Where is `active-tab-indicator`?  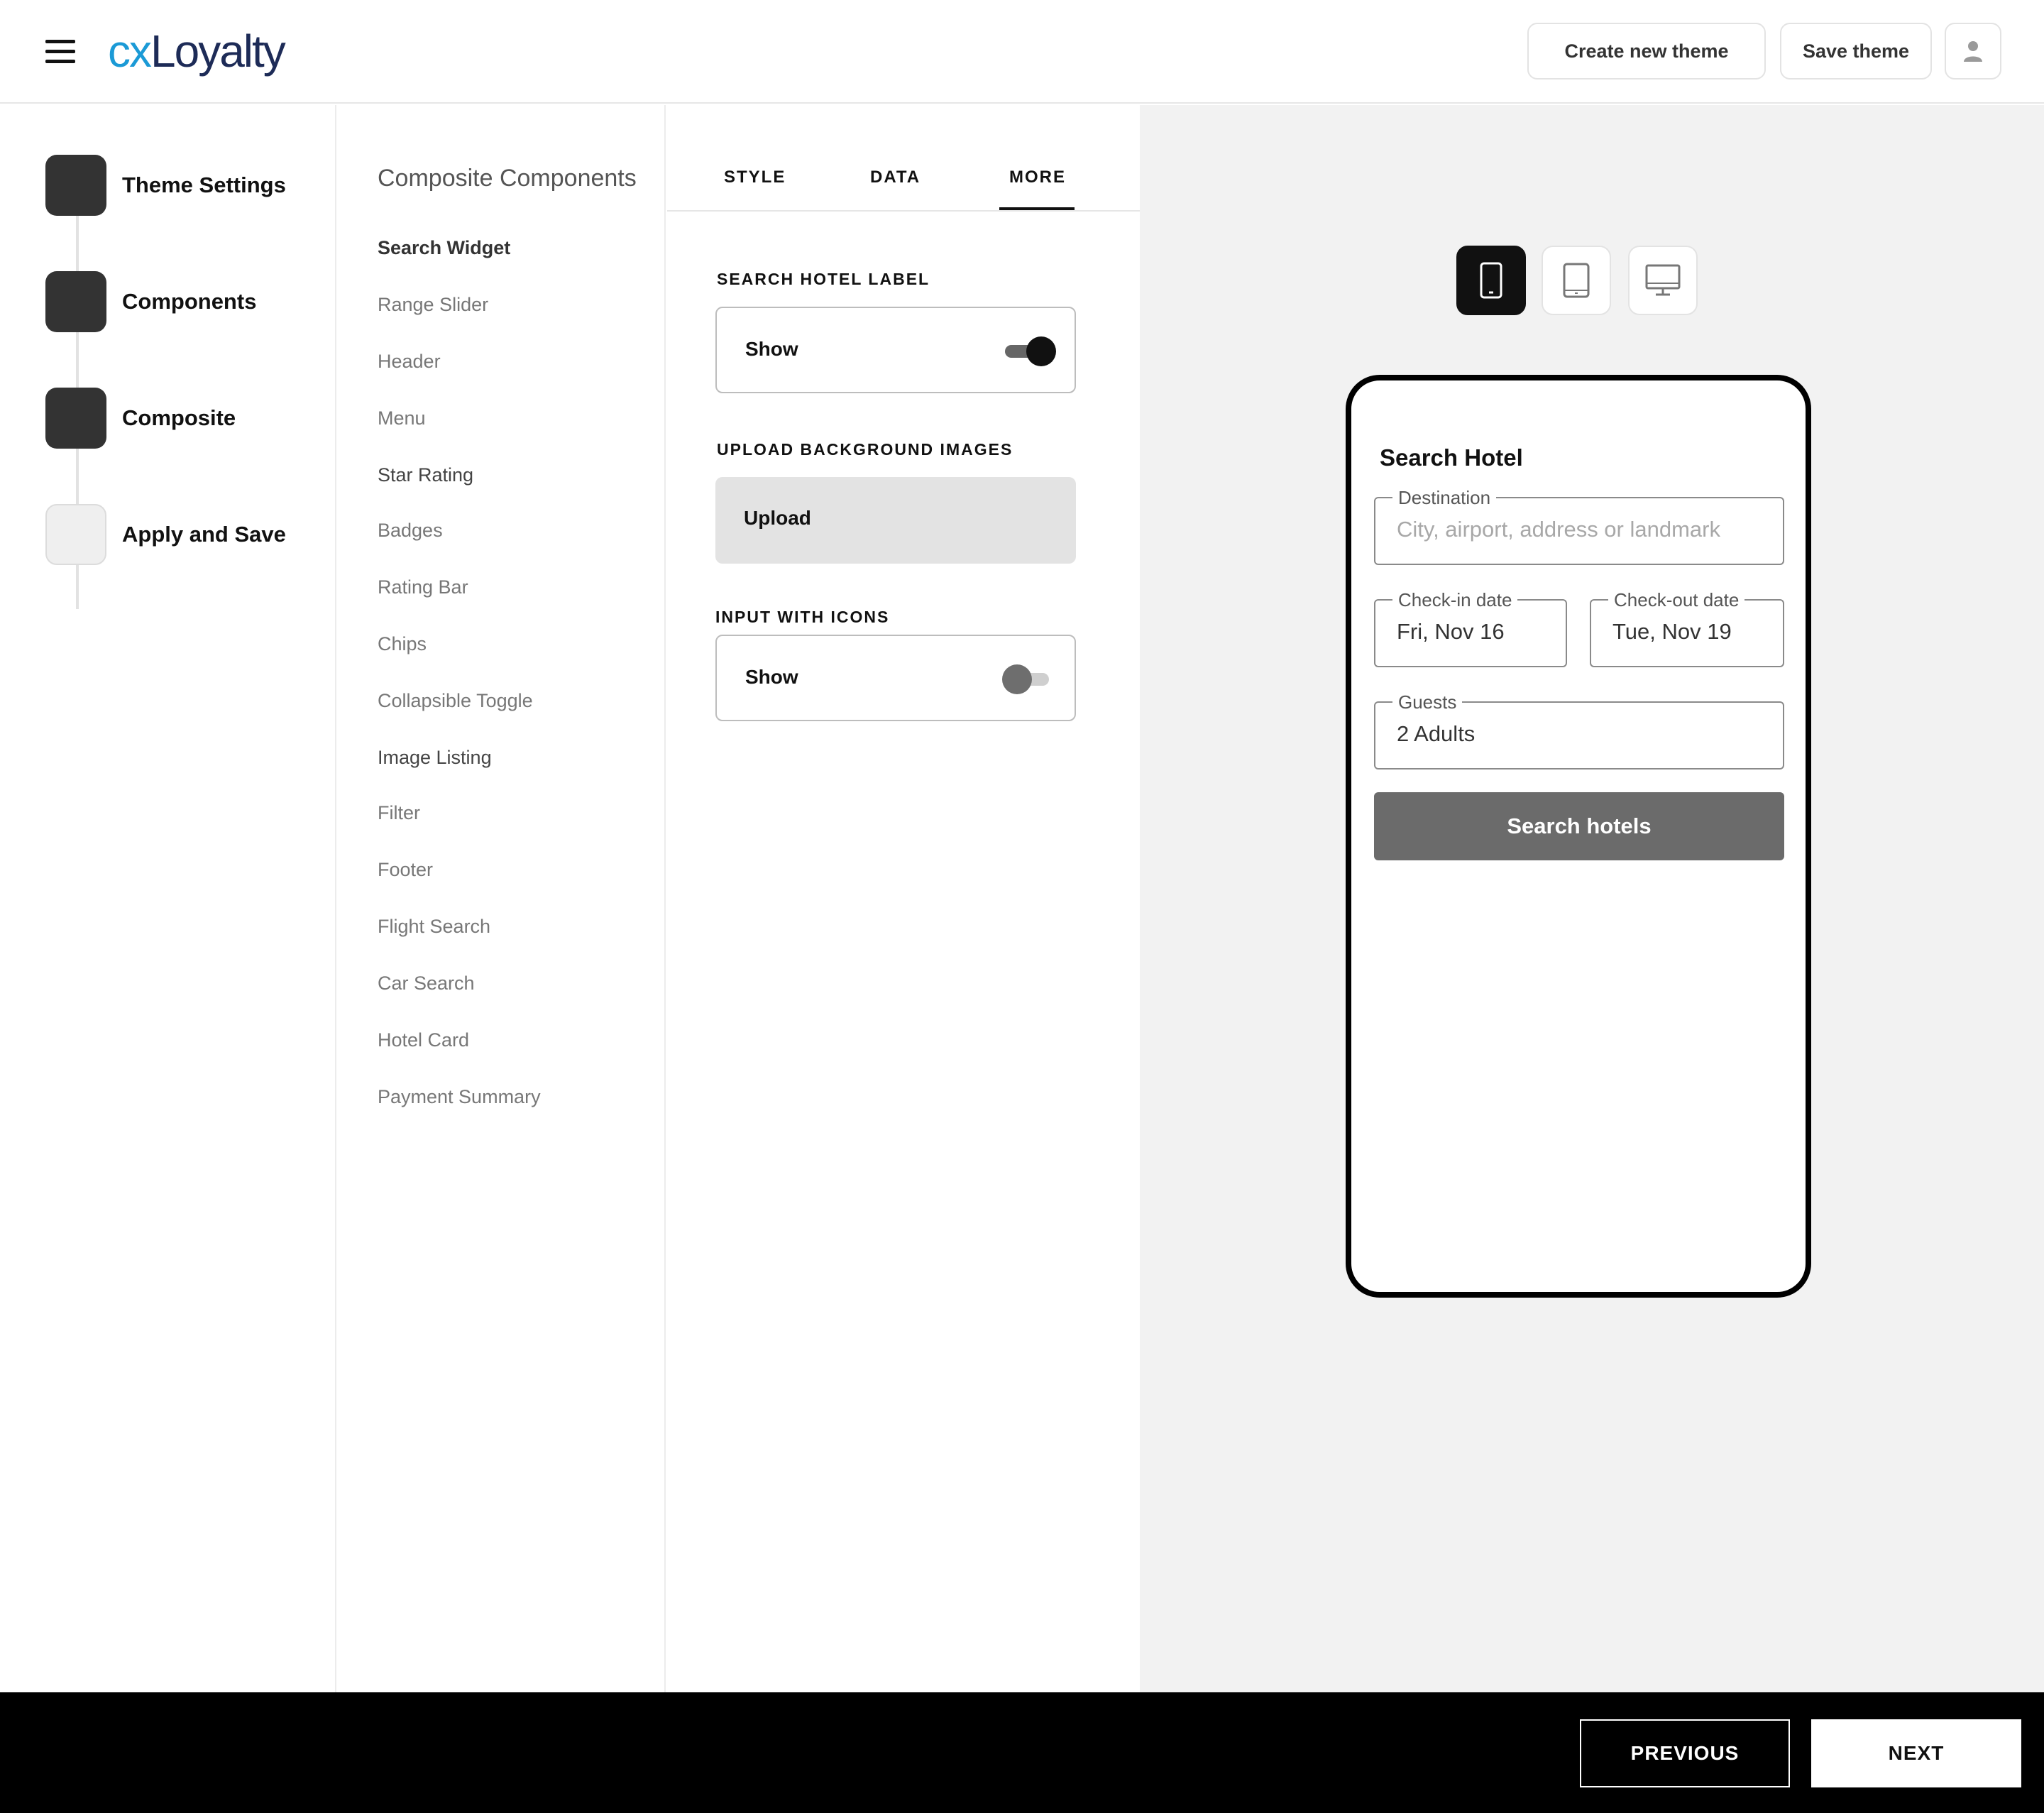 active-tab-indicator is located at coordinates (1037, 209).